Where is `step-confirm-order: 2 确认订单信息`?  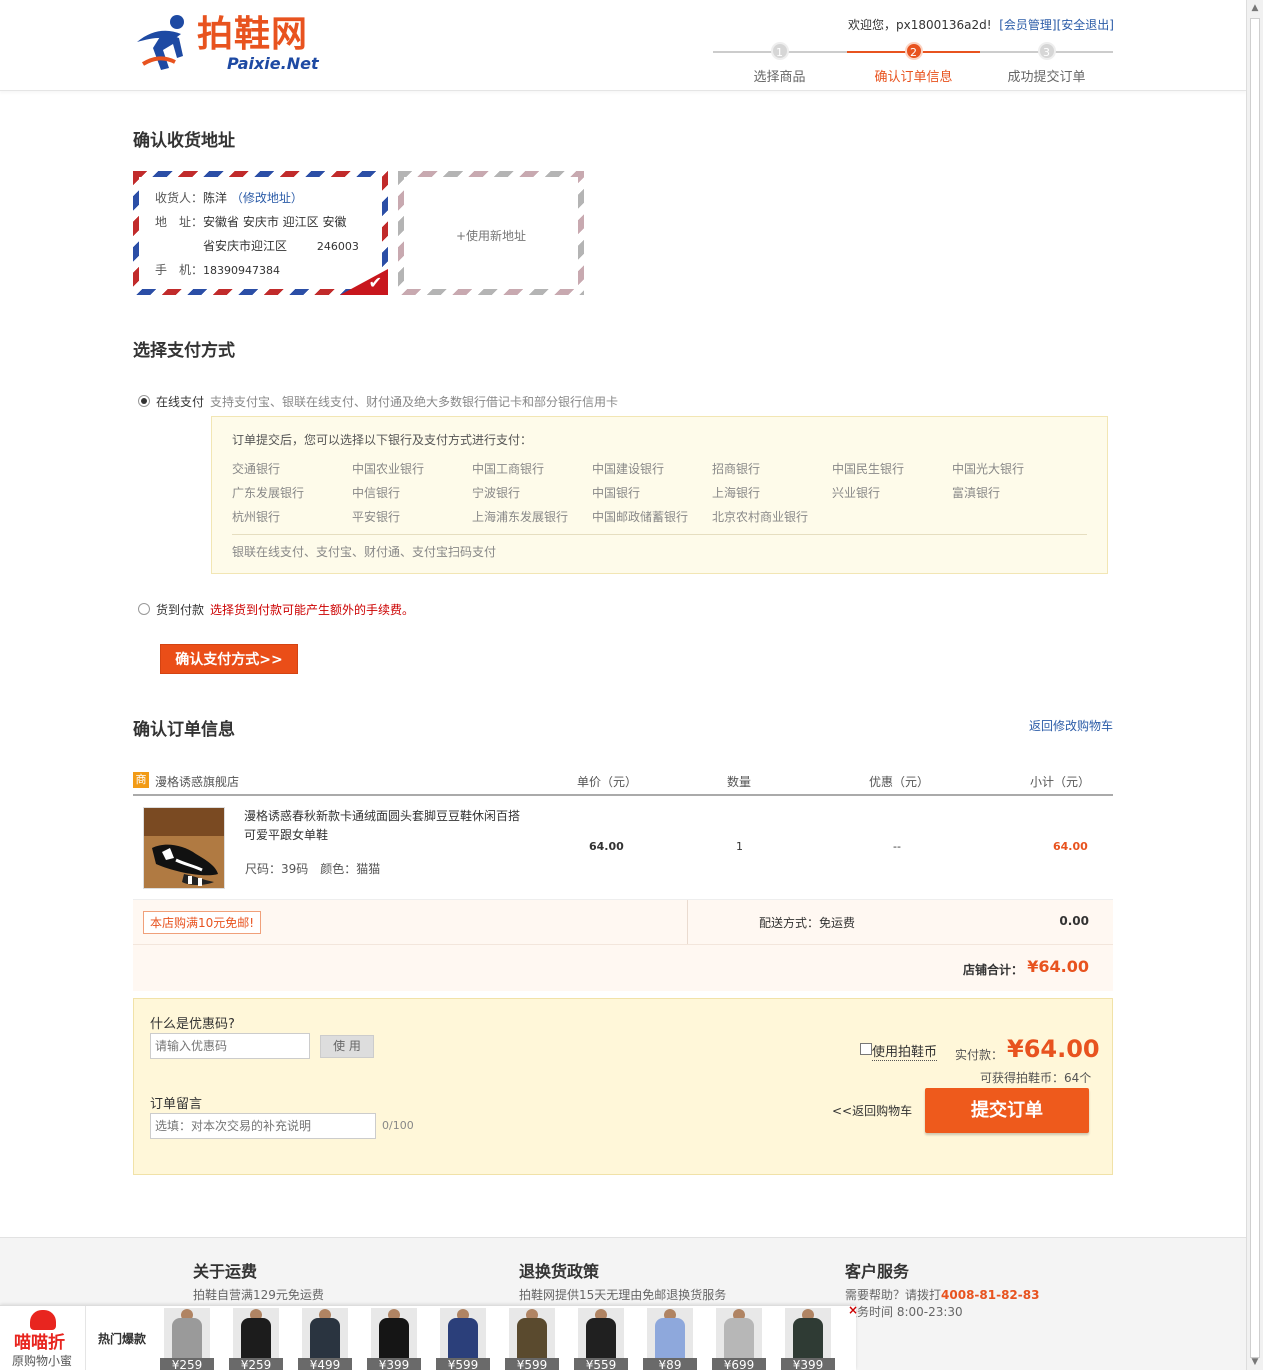 step-confirm-order: 2 确认订单信息 is located at coordinates (913, 62).